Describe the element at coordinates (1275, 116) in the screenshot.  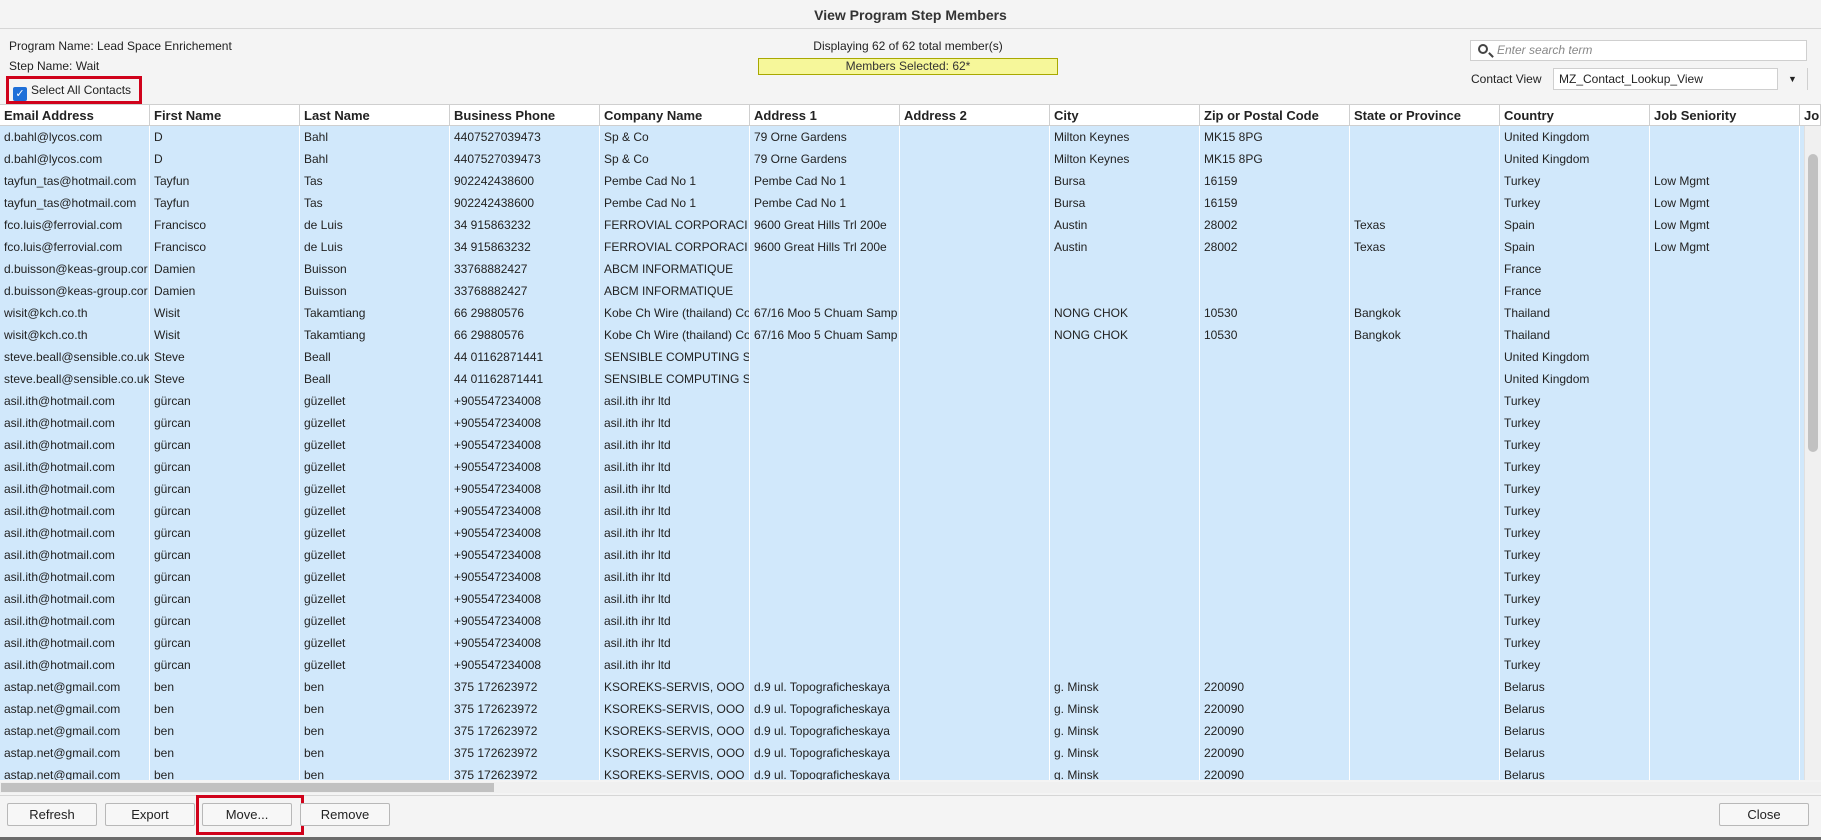
I see `column-header: Zip or Postal Code` at that location.